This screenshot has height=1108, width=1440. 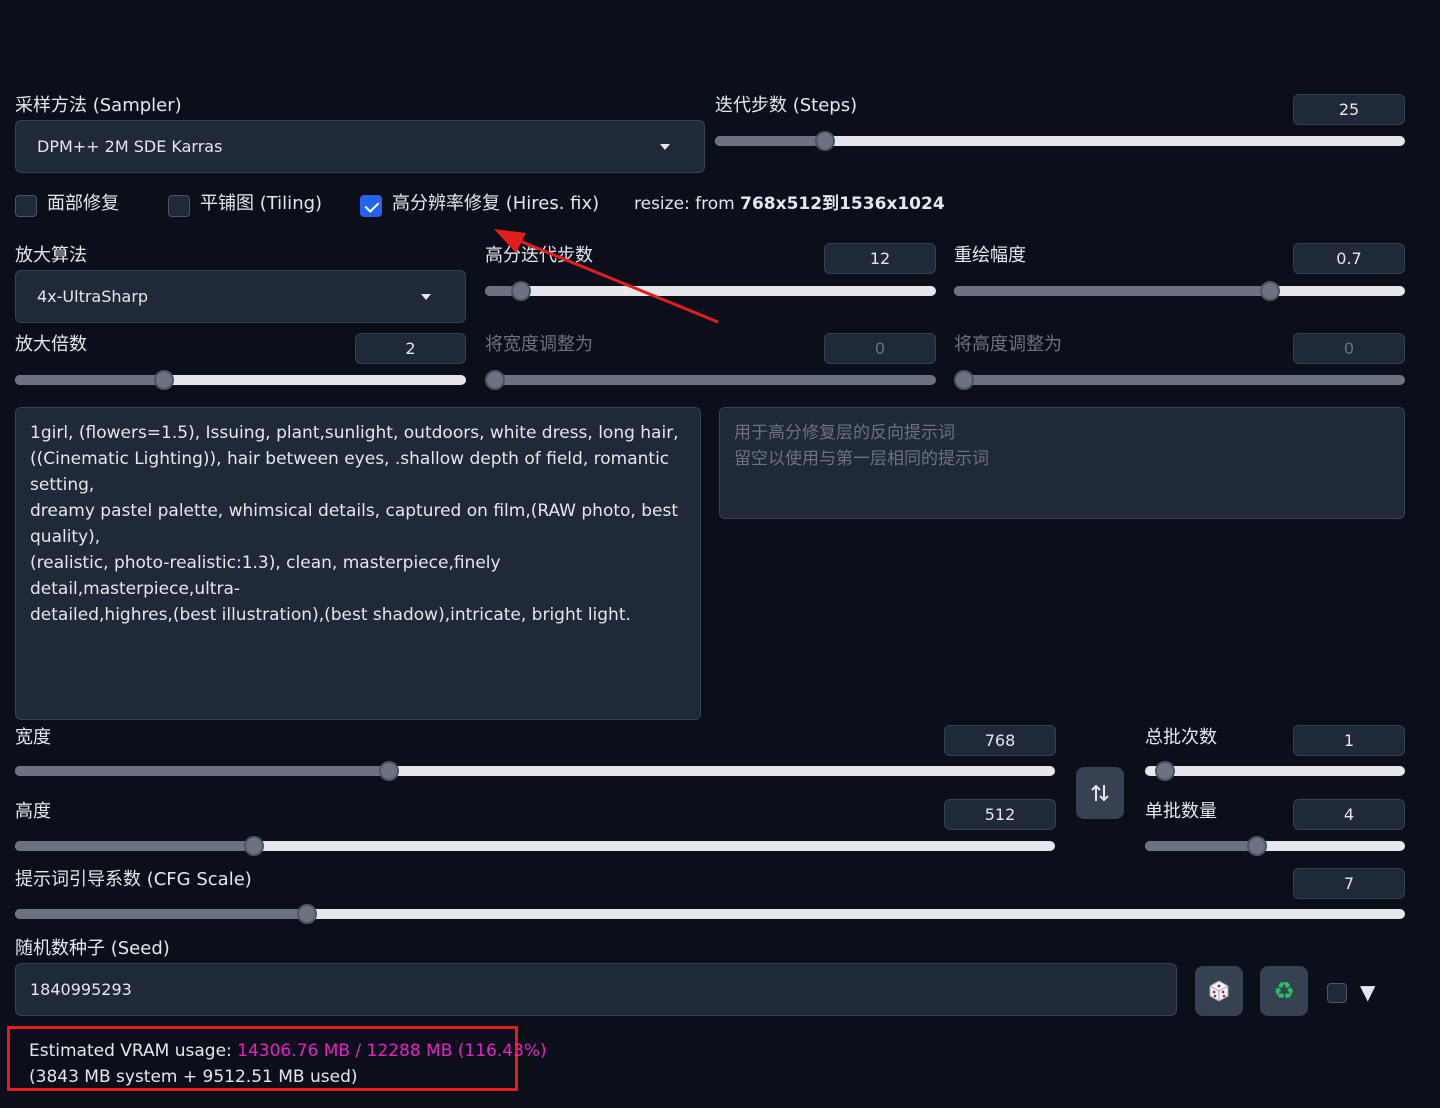 What do you see at coordinates (539, 344) in the screenshot?
I see `resize-width-label: 将宽度调整为` at bounding box center [539, 344].